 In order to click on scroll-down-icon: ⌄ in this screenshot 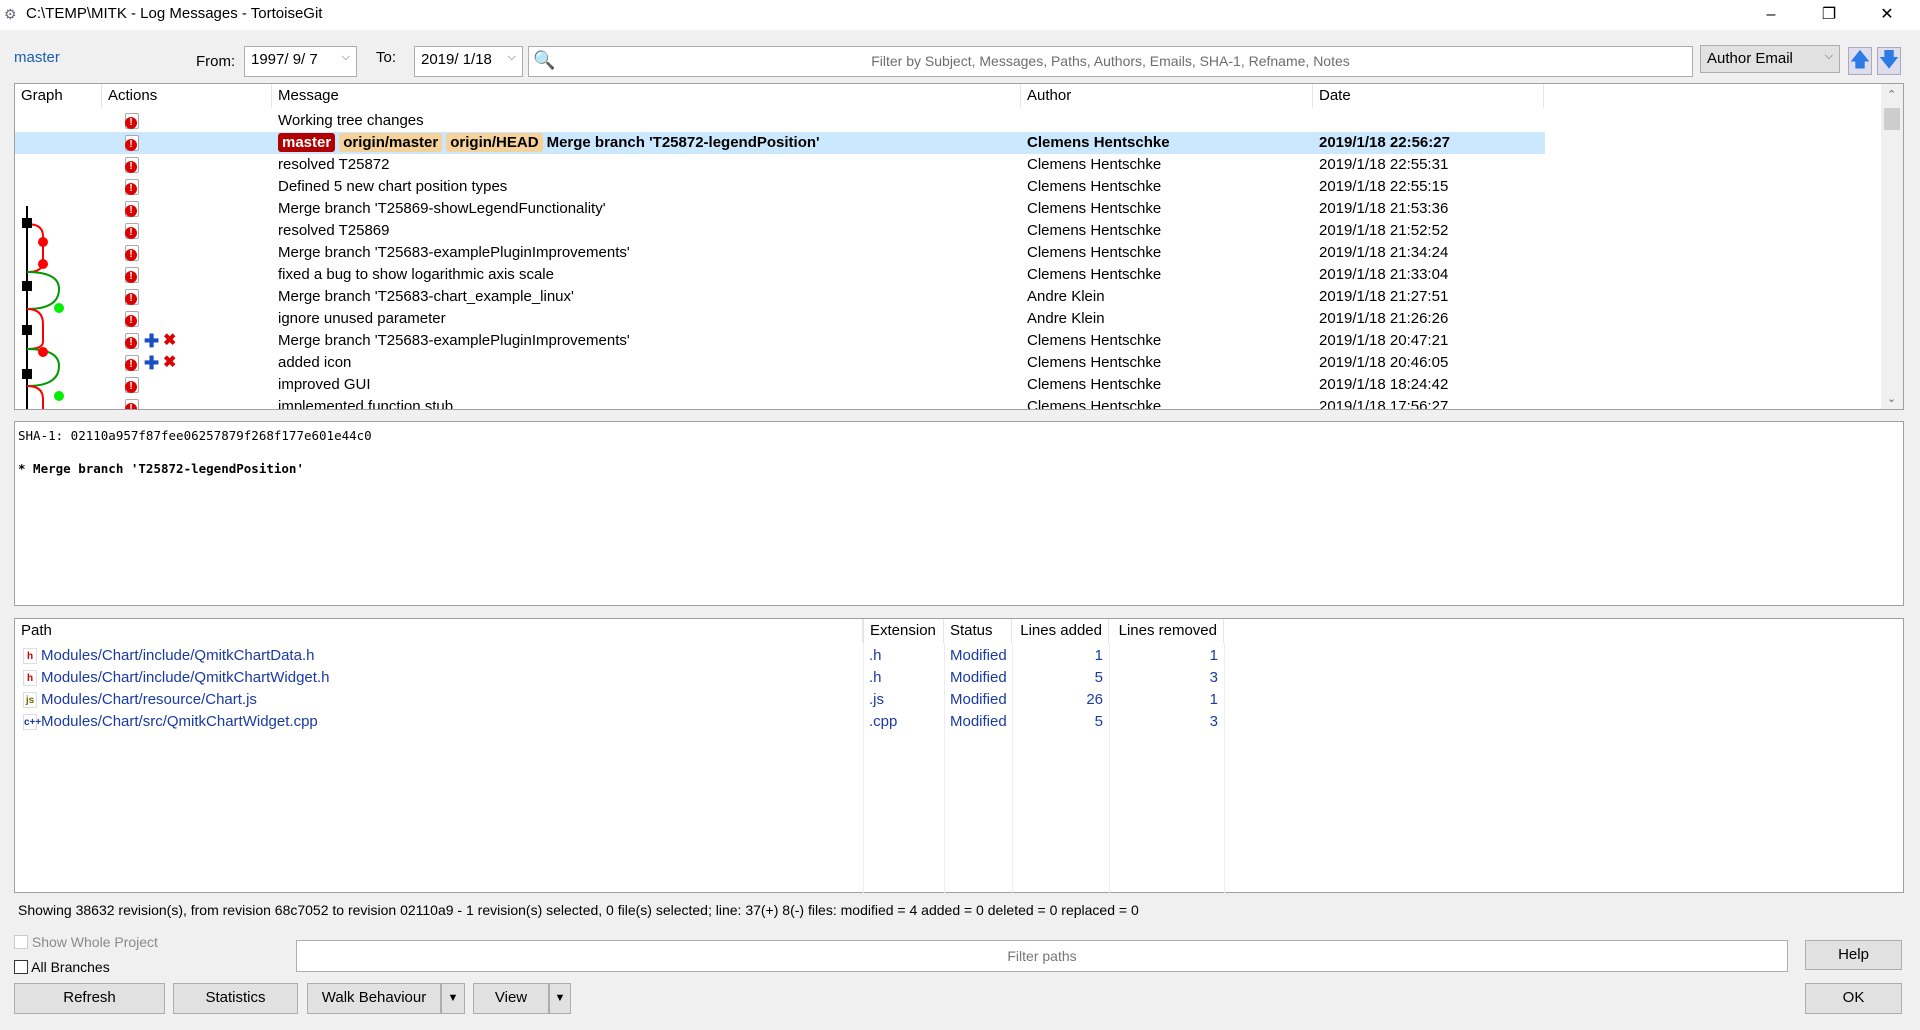, I will do `click(1891, 398)`.